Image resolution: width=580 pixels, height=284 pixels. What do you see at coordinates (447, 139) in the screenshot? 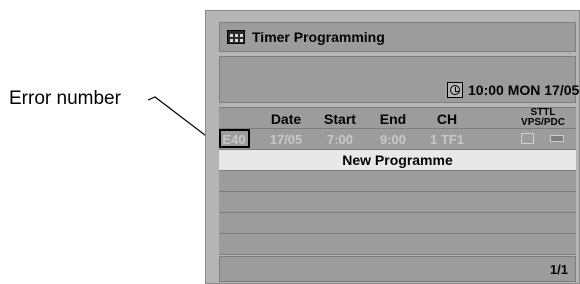
I see `row-channel: 1 TF1` at bounding box center [447, 139].